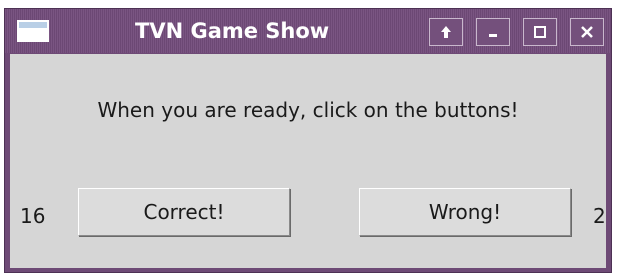  What do you see at coordinates (184, 212) in the screenshot?
I see `correct-button: Correct!` at bounding box center [184, 212].